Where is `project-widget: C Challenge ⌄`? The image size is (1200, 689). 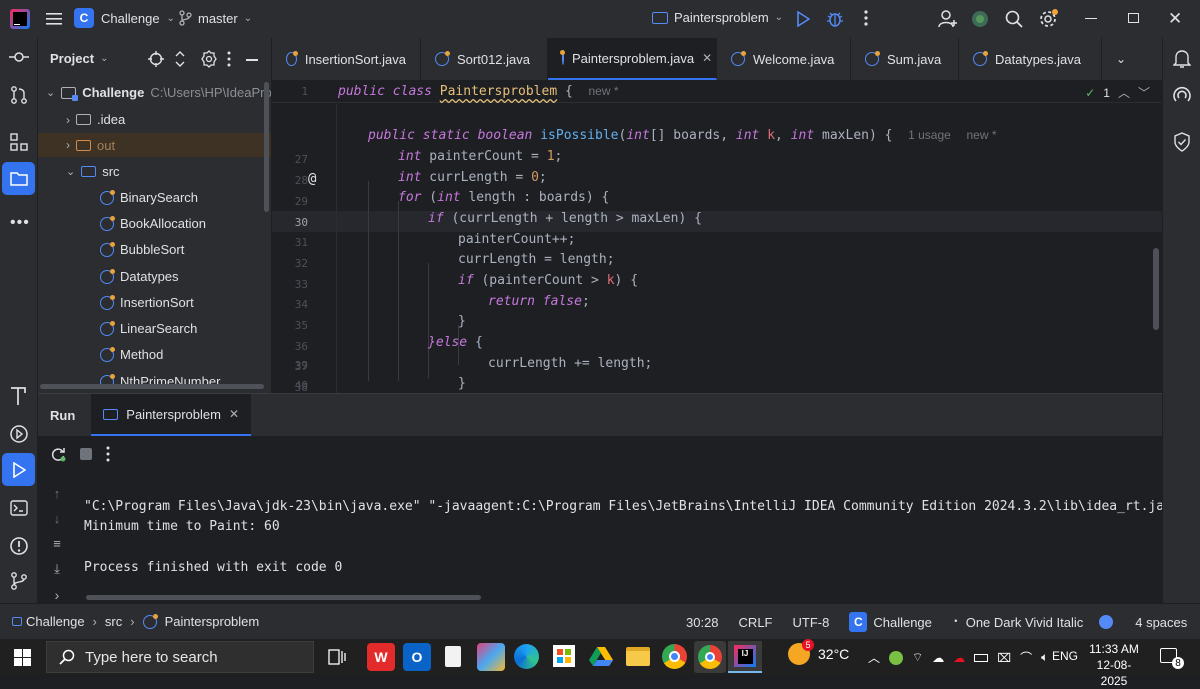
project-widget: C Challenge ⌄ is located at coordinates (124, 18).